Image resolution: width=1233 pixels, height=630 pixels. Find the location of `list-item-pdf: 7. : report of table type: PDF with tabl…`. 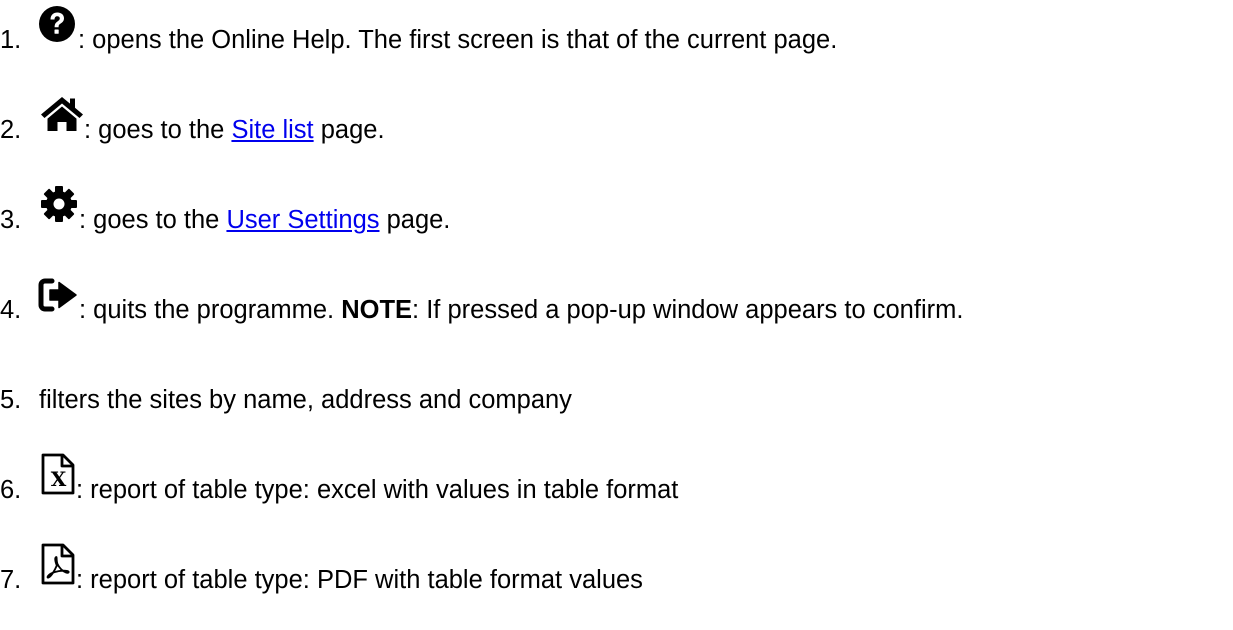

list-item-pdf: 7. : report of table type: PDF with tabl… is located at coordinates (616, 568).